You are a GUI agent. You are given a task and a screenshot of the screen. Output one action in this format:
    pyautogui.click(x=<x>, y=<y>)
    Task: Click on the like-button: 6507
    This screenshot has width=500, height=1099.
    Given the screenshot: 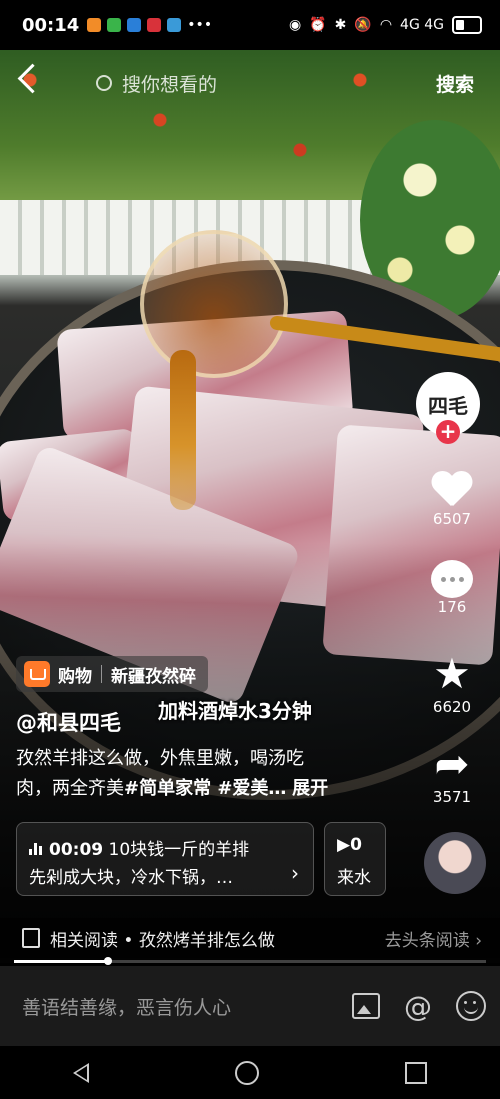 What is the action you would take?
    pyautogui.click(x=452, y=498)
    